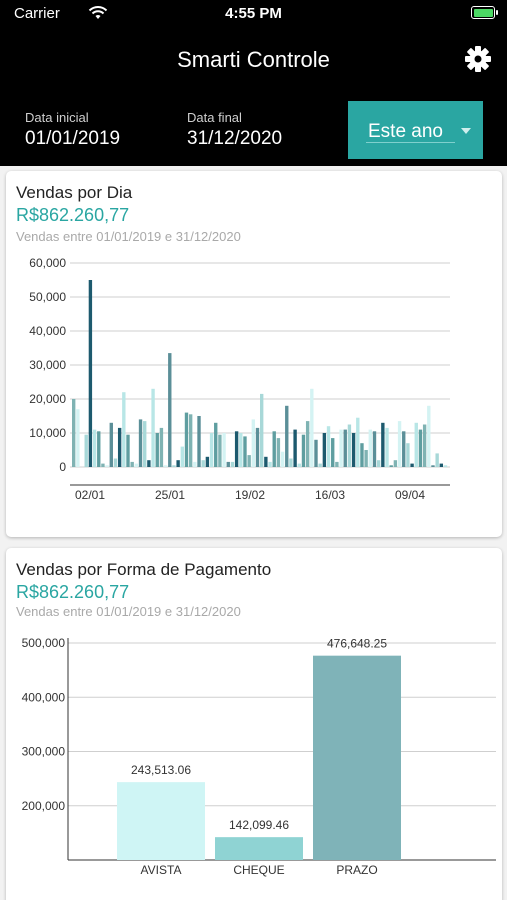  Describe the element at coordinates (62, 467) in the screenshot. I see `y-tick-label: 0` at that location.